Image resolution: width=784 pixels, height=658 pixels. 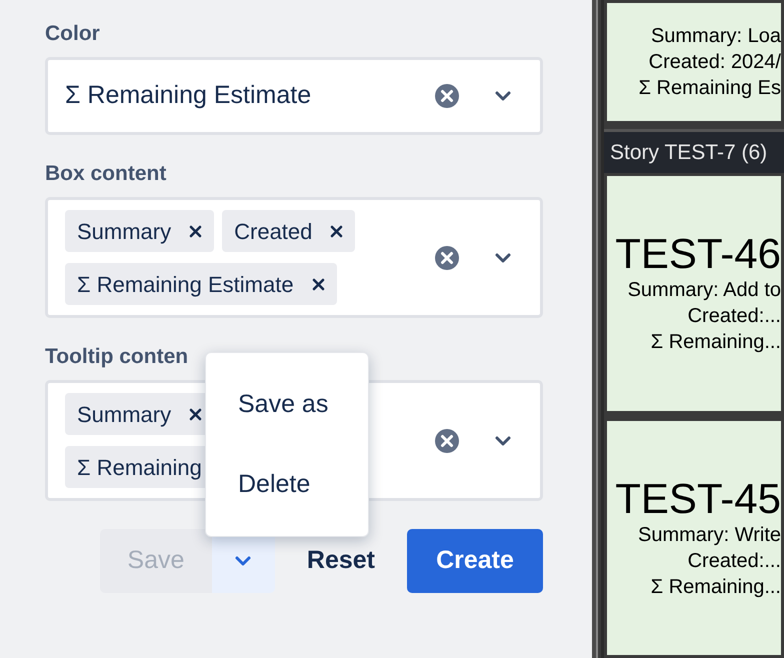 I want to click on field-label: Color, so click(x=72, y=33).